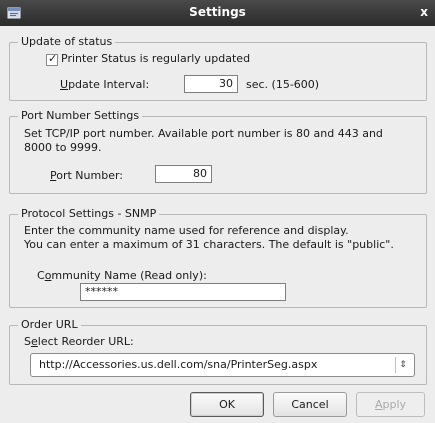 This screenshot has width=435, height=423. I want to click on community-name-label-text: mmunity Name (Read only):, so click(129, 275).